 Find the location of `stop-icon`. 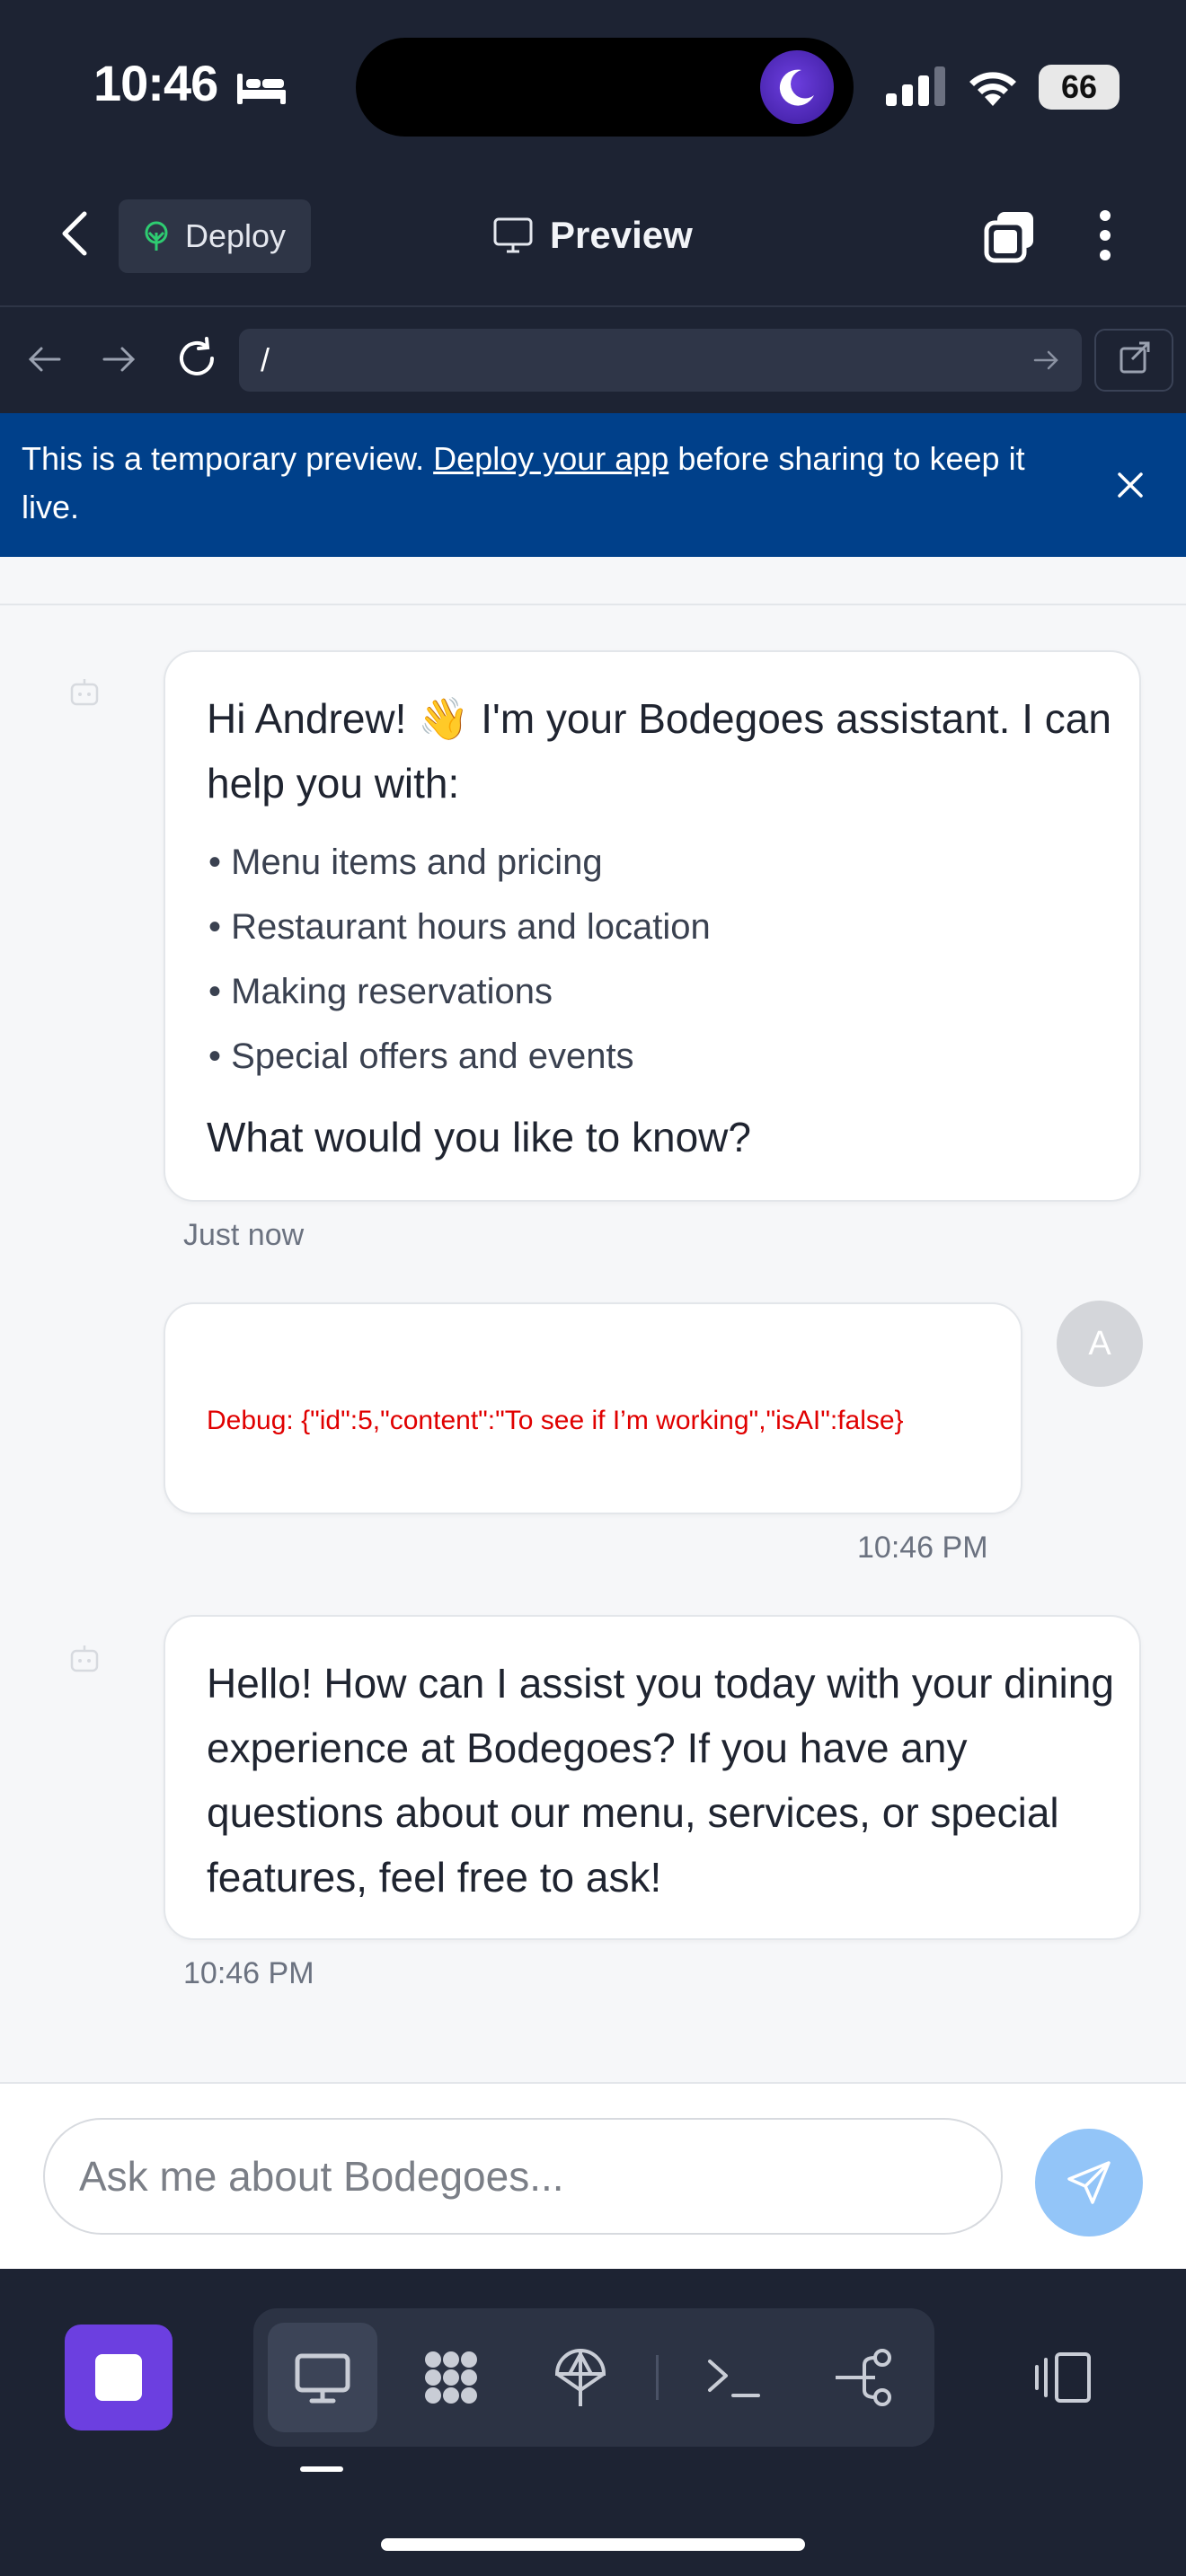

stop-icon is located at coordinates (118, 2377).